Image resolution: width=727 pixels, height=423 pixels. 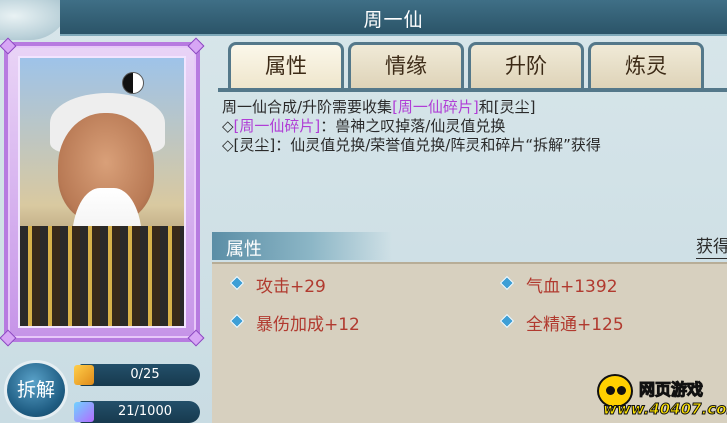 I want to click on spirit-dust-icon, so click(x=84, y=412).